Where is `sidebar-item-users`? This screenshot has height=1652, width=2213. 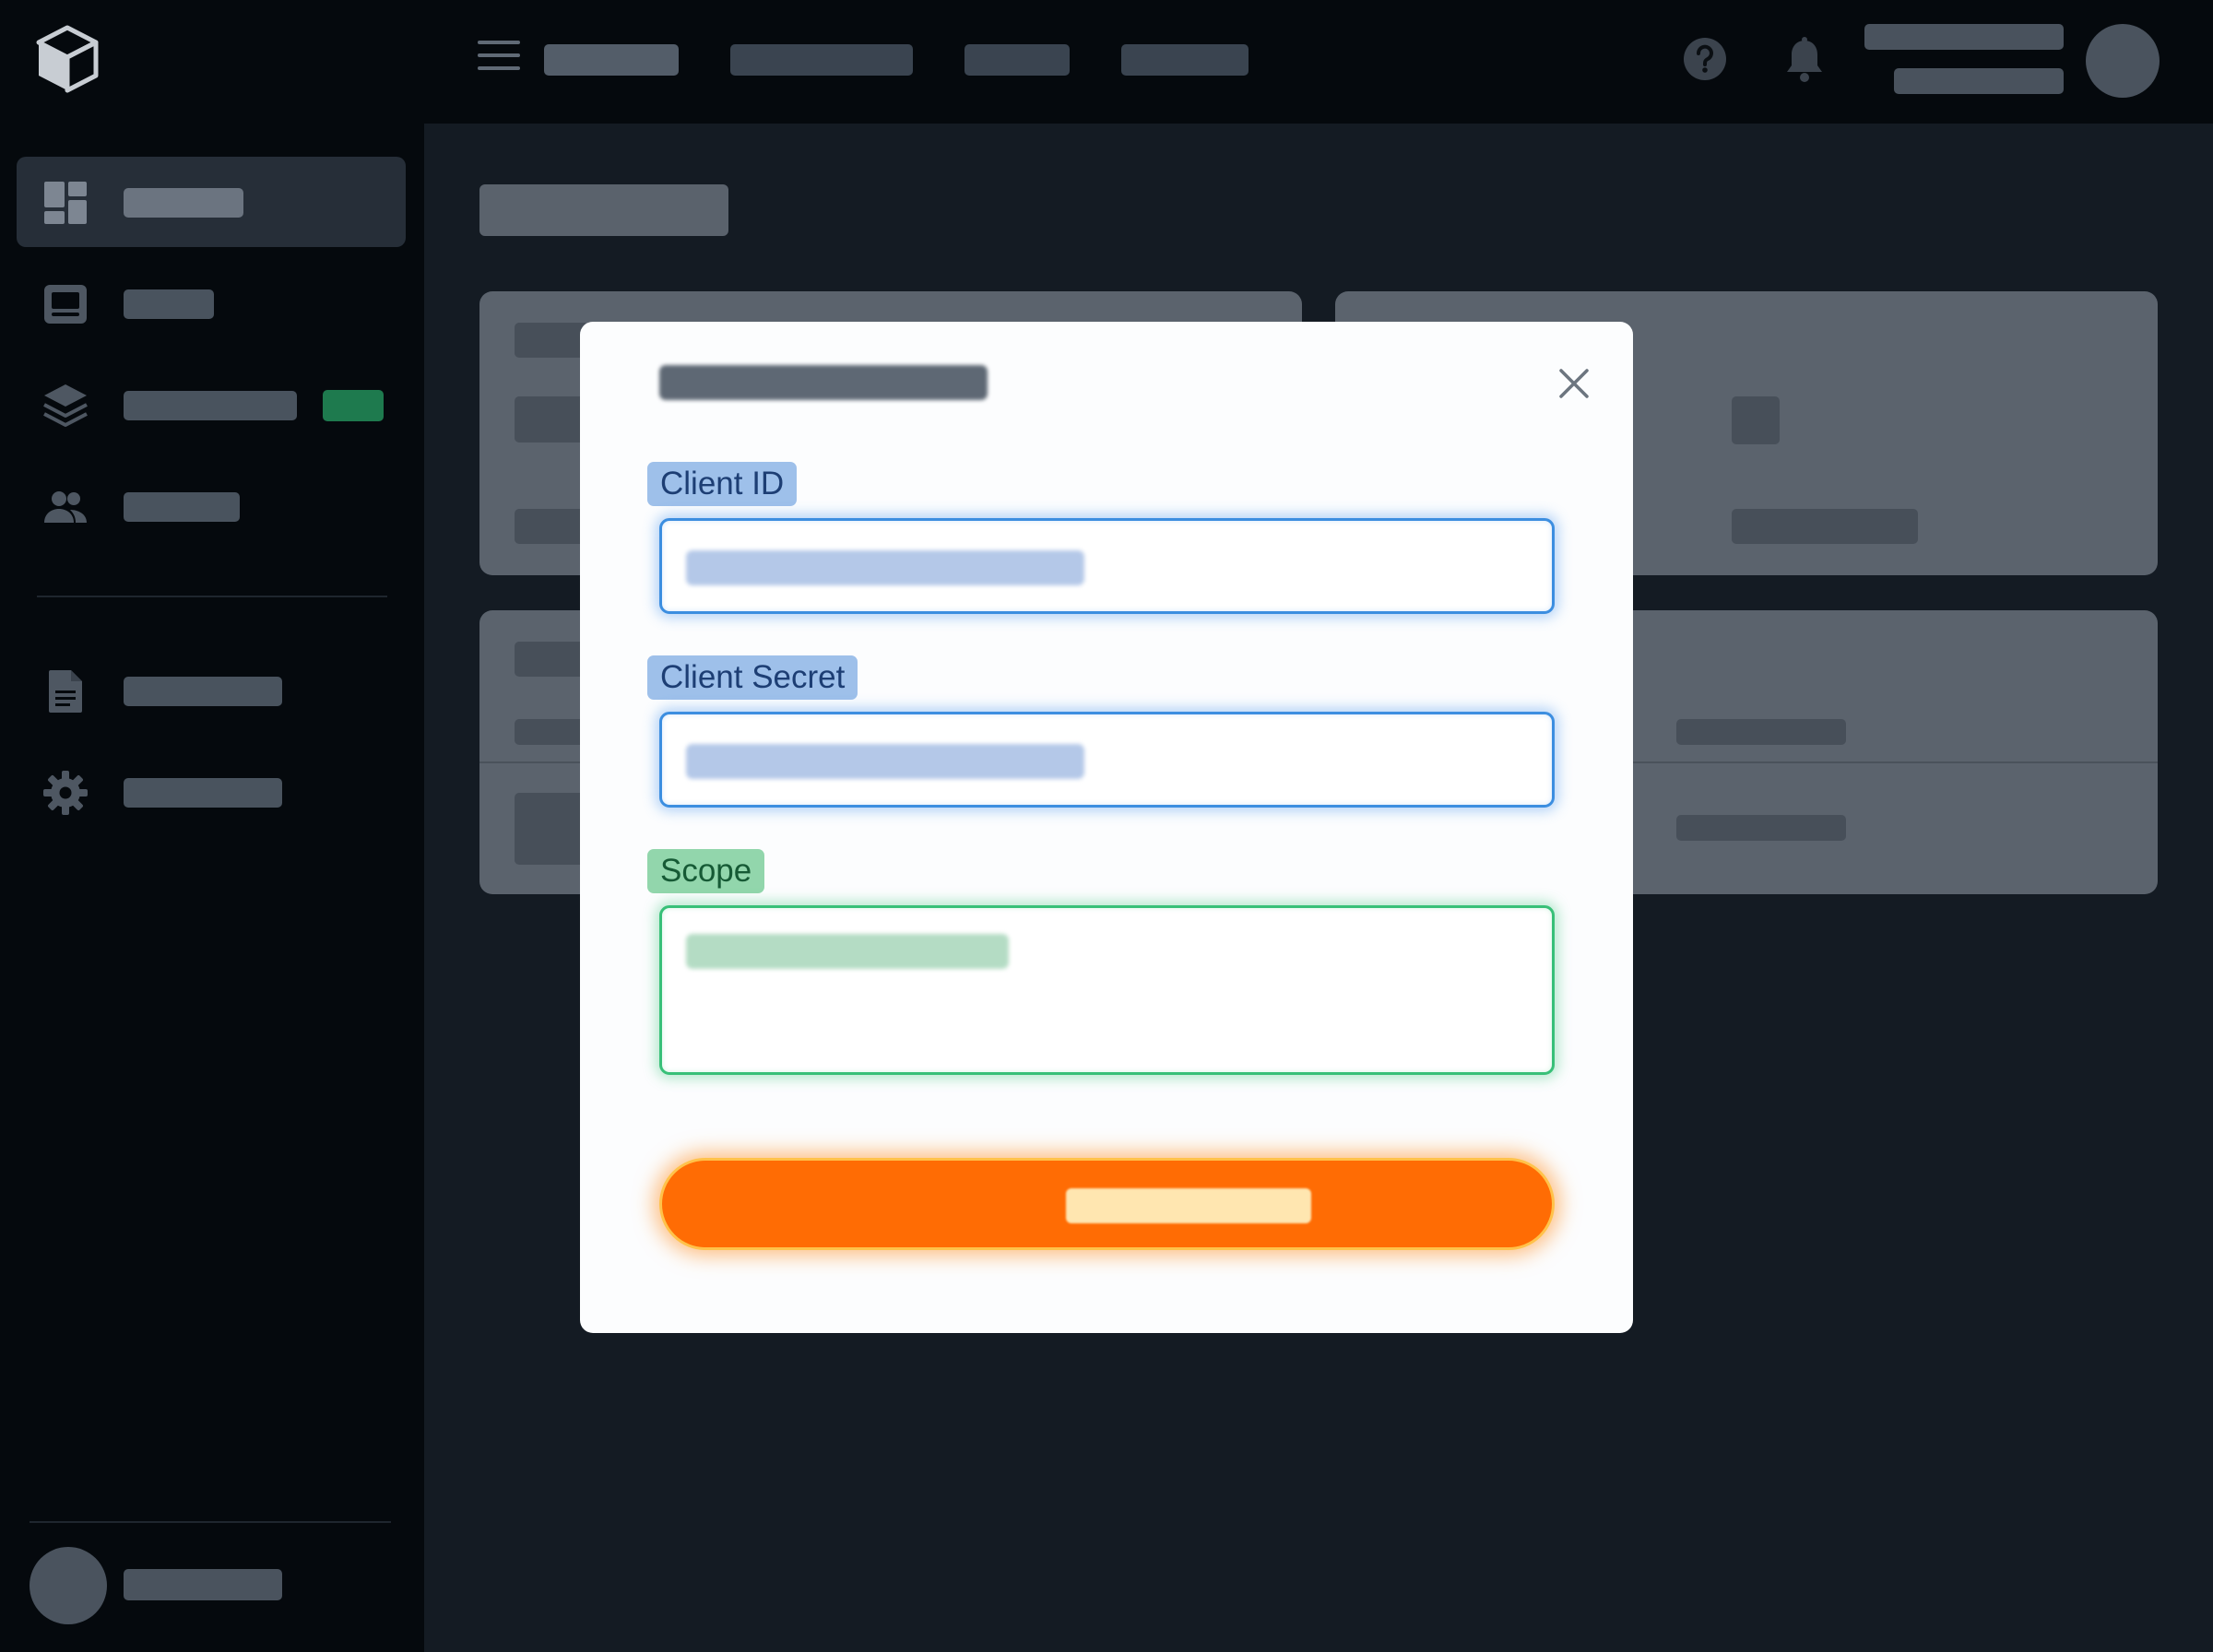
sidebar-item-users is located at coordinates (211, 506).